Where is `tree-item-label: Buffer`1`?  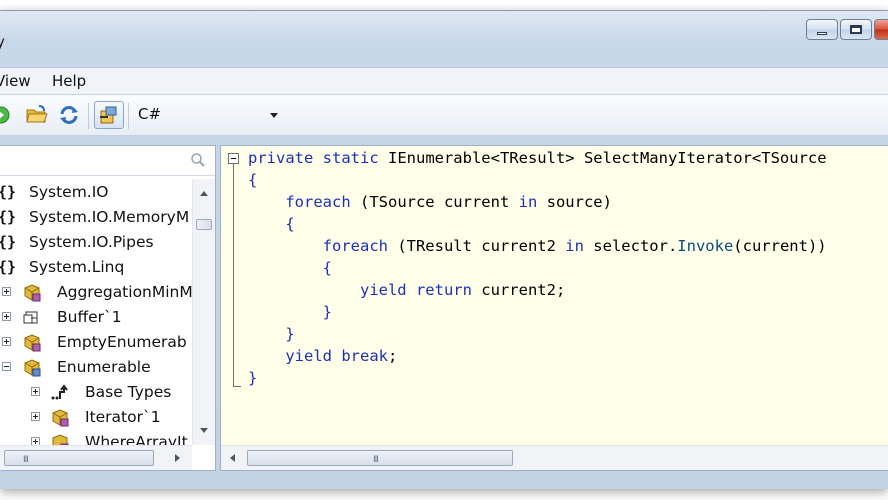
tree-item-label: Buffer`1 is located at coordinates (89, 317).